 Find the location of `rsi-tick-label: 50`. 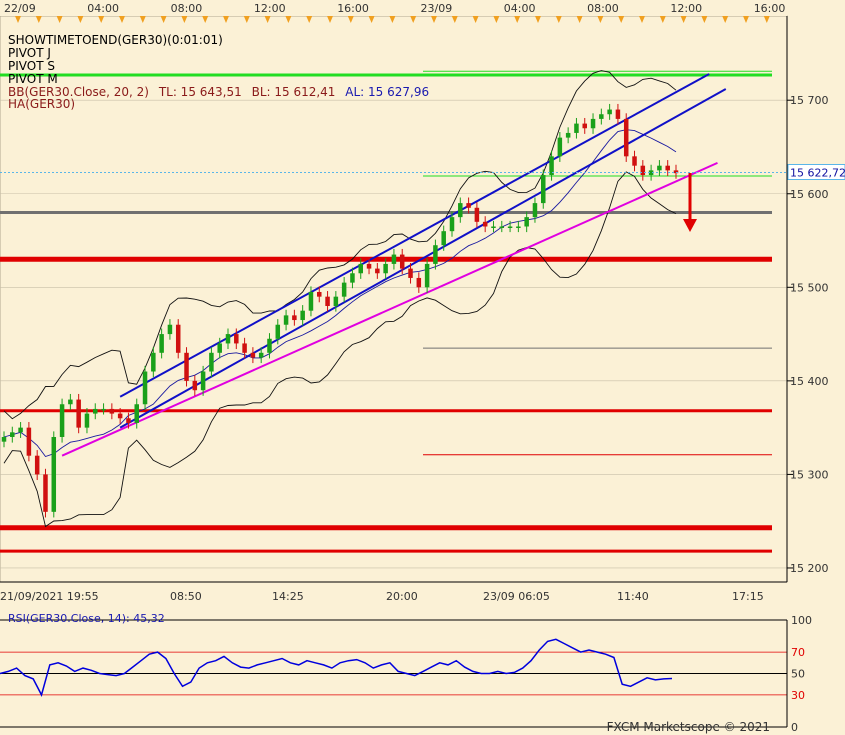

rsi-tick-label: 50 is located at coordinates (798, 674).